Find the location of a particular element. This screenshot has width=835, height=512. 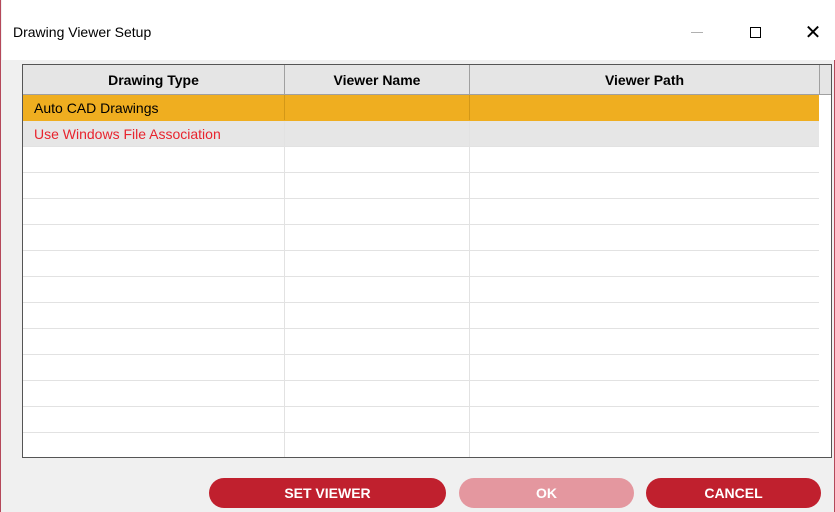

title-bar: Drawing Viewer Setup ✕ is located at coordinates (418, 30).